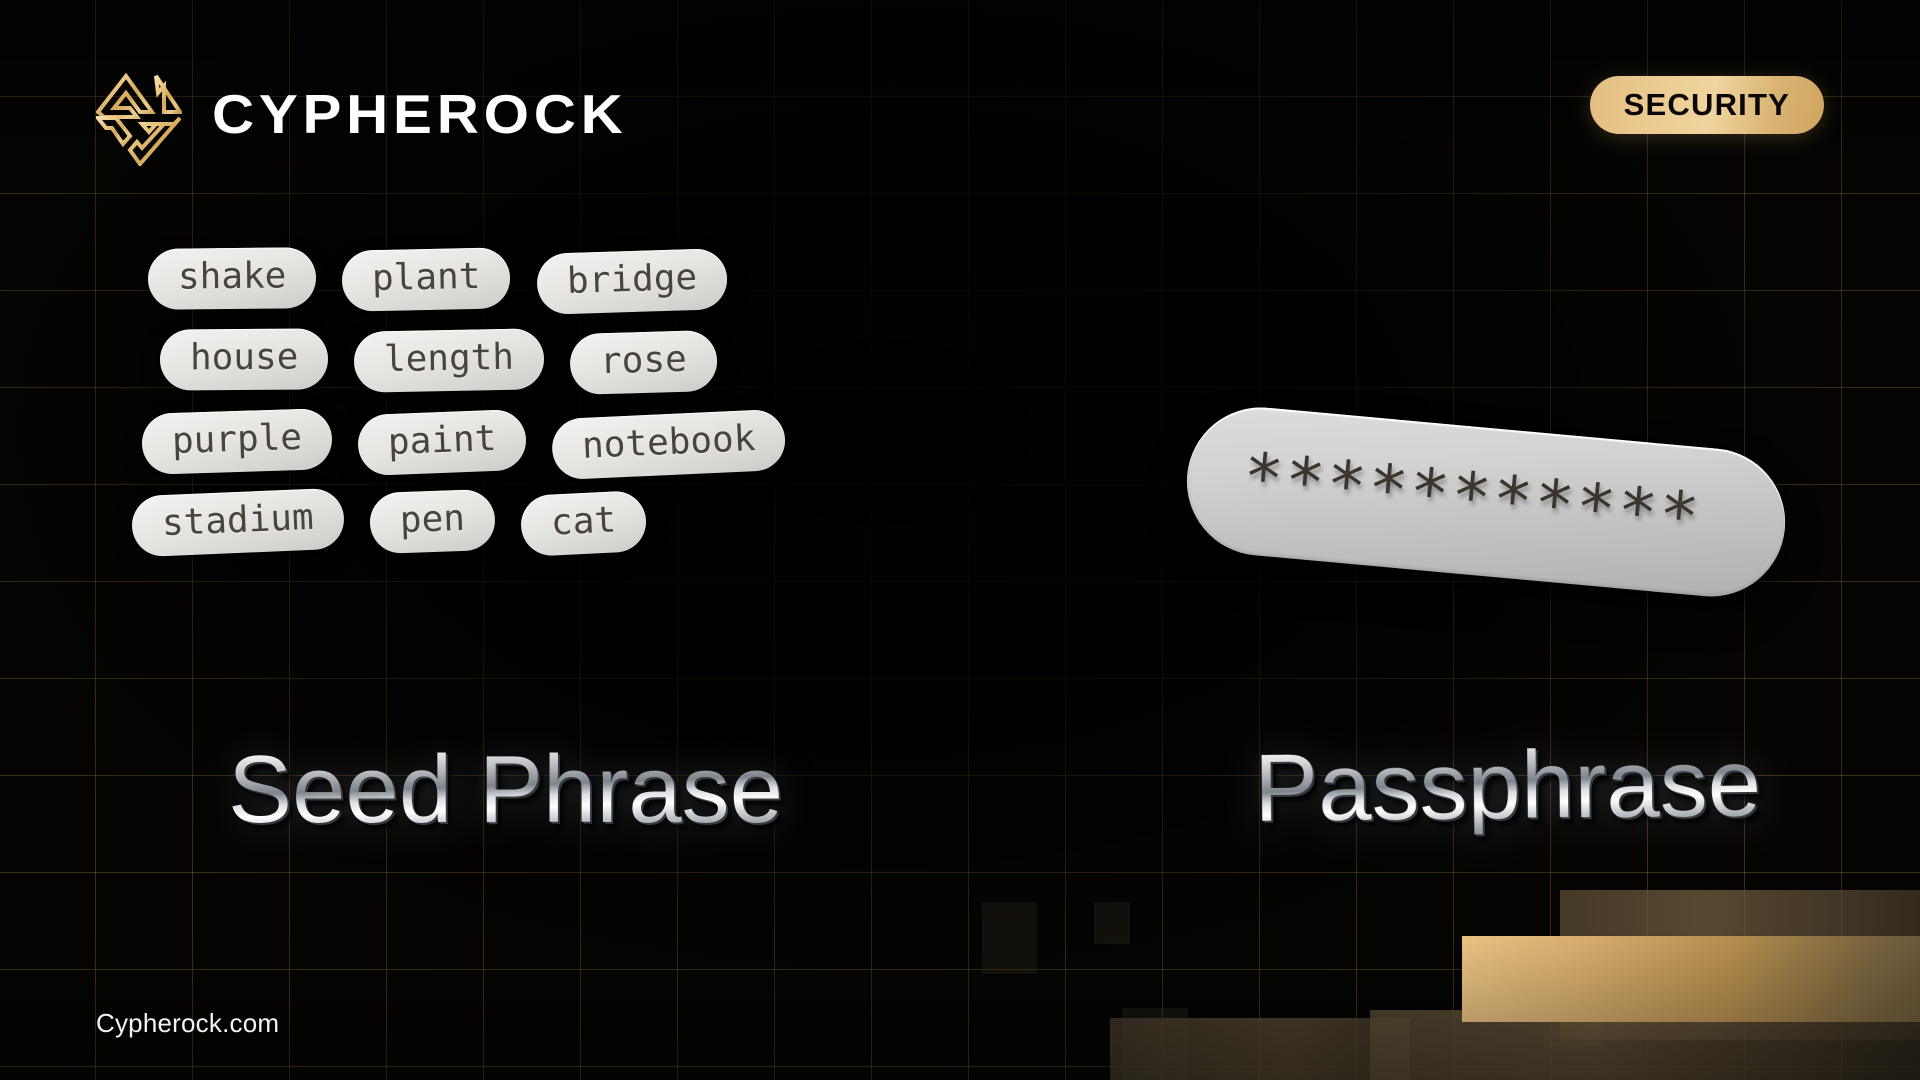  Describe the element at coordinates (237, 441) in the screenshot. I see `seed-word-chip: purple` at that location.